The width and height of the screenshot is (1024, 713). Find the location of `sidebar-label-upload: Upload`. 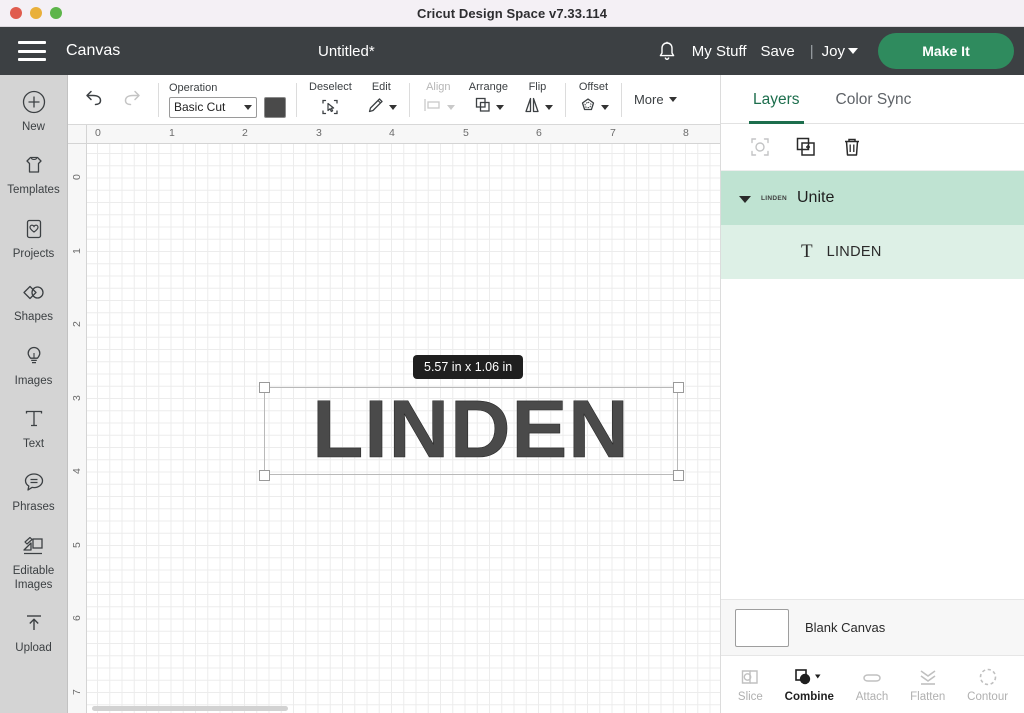

sidebar-label-upload: Upload is located at coordinates (33, 648).